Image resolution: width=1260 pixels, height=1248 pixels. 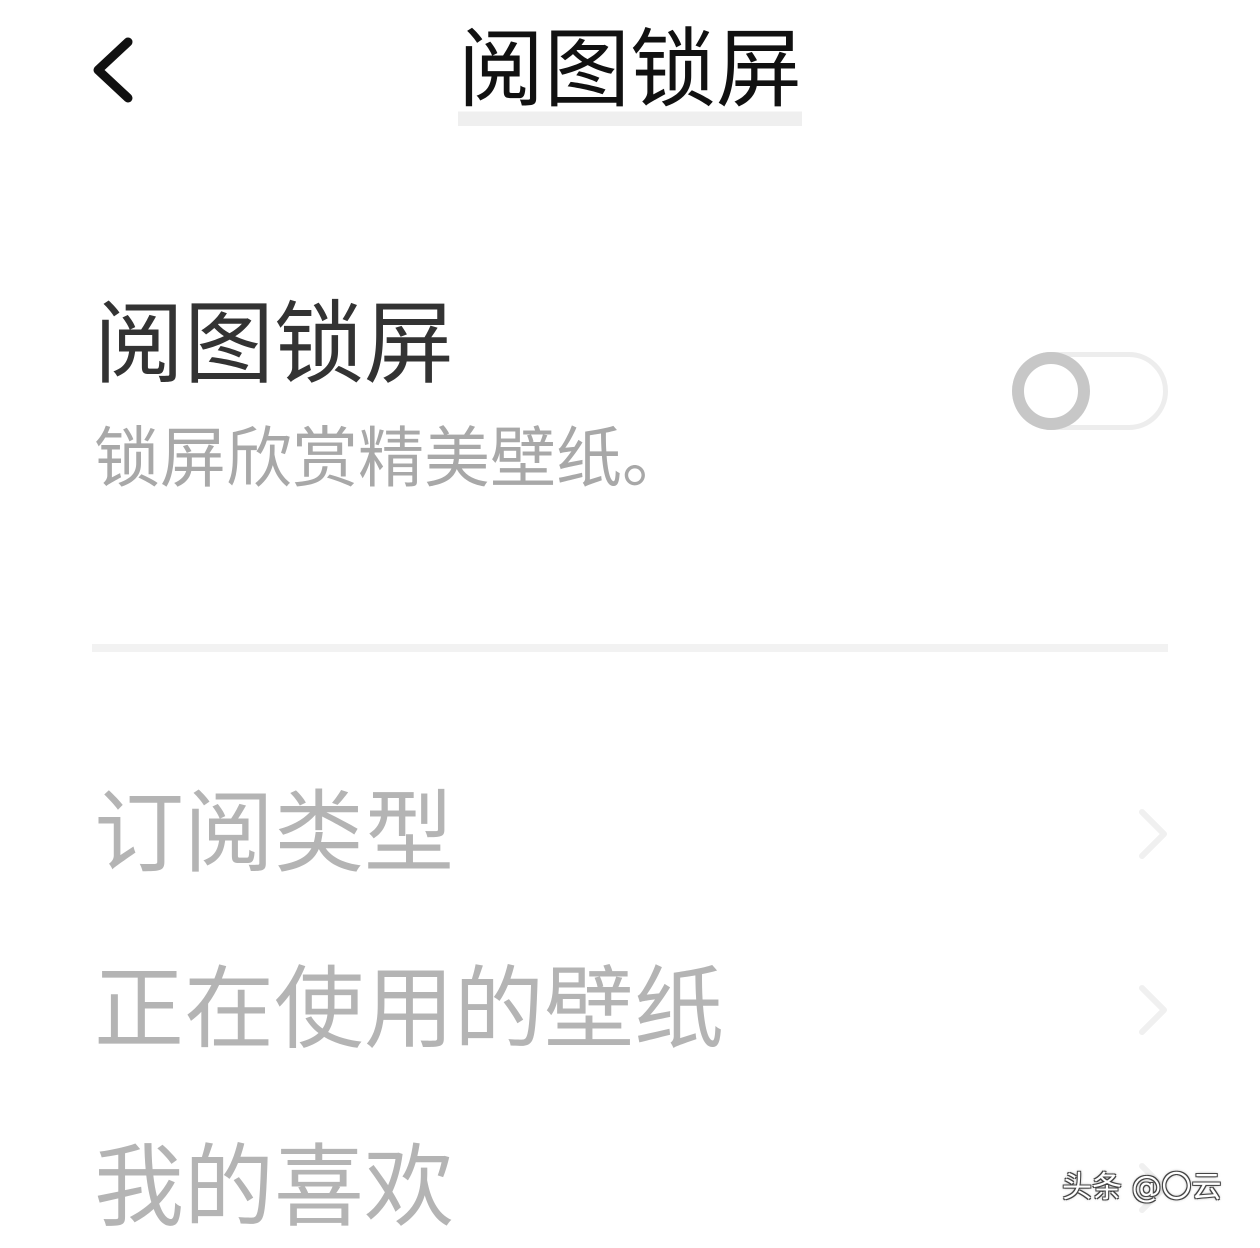 I want to click on menu-item-label: 我的喜欢, so click(x=274, y=1187).